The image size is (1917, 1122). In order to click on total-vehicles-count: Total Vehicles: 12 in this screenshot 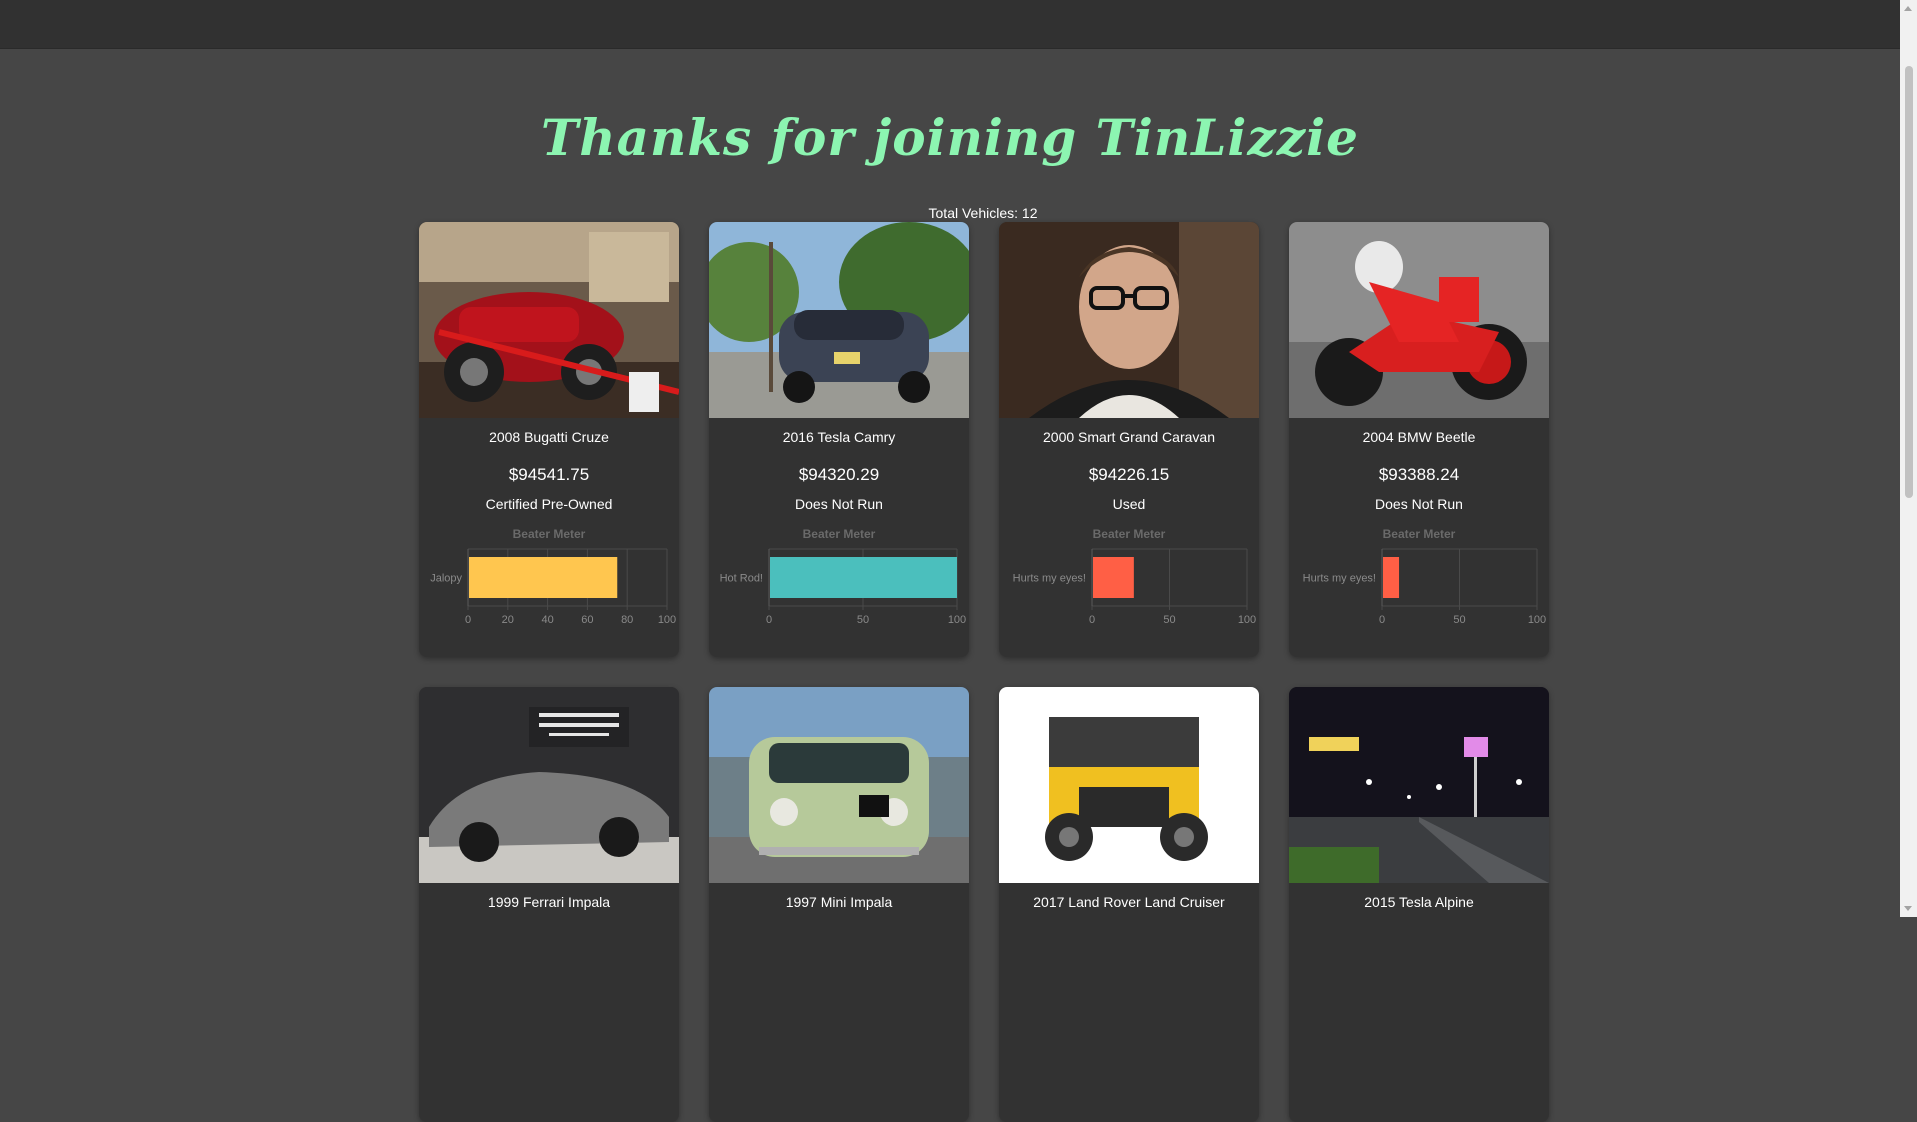, I will do `click(983, 213)`.